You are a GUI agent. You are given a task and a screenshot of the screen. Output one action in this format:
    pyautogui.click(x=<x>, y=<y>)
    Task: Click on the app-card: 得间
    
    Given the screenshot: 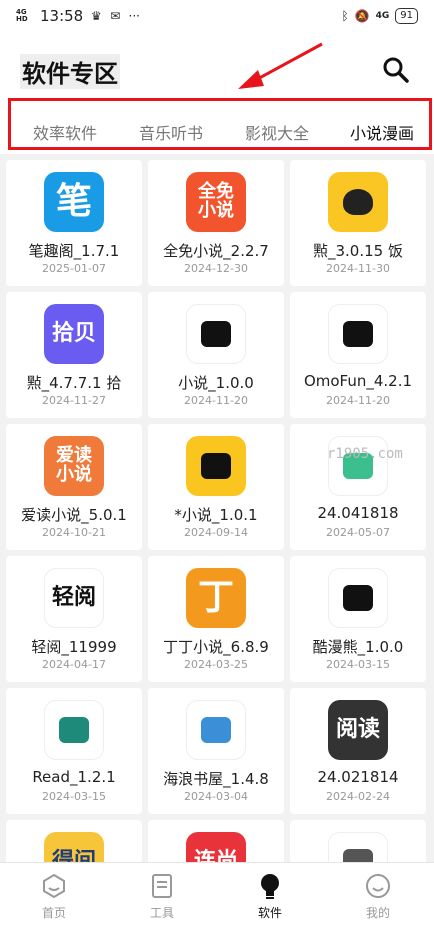 What is the action you would take?
    pyautogui.click(x=74, y=841)
    